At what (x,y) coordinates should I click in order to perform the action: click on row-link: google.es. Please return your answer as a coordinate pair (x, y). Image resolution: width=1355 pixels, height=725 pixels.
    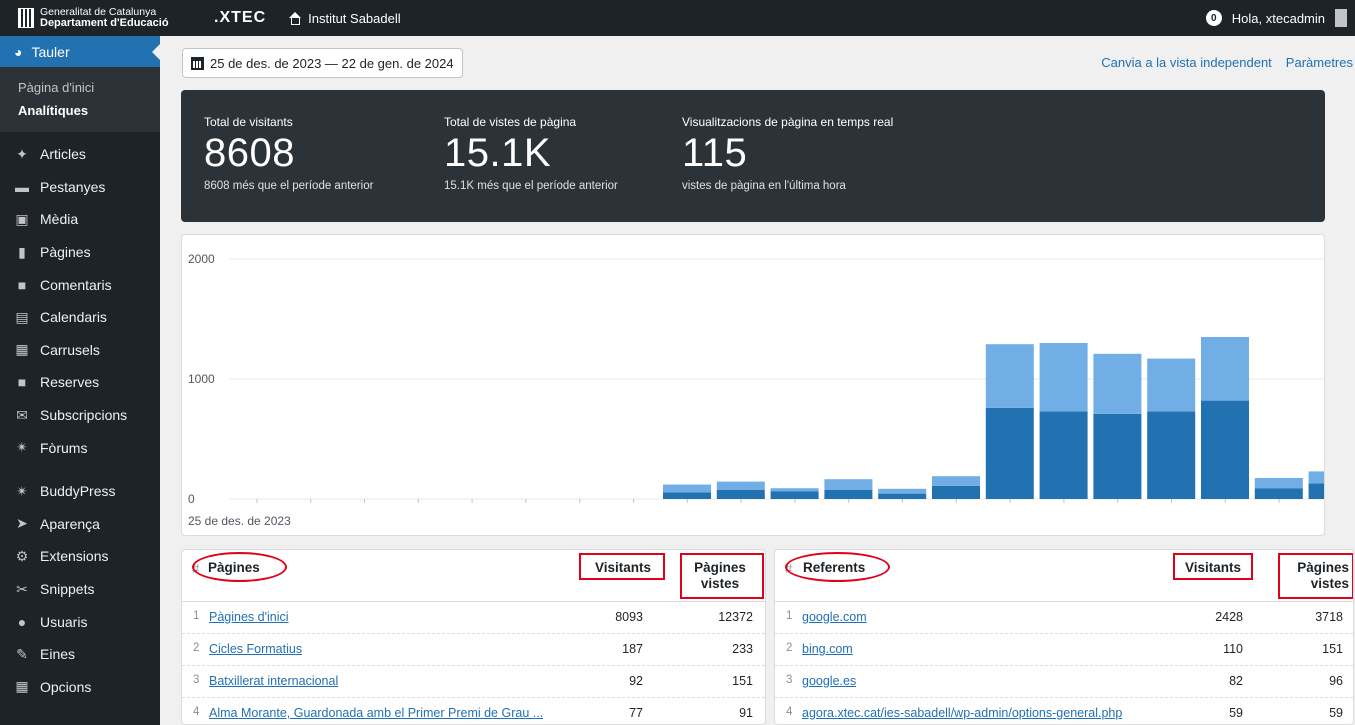
    Looking at the image, I should click on (829, 681).